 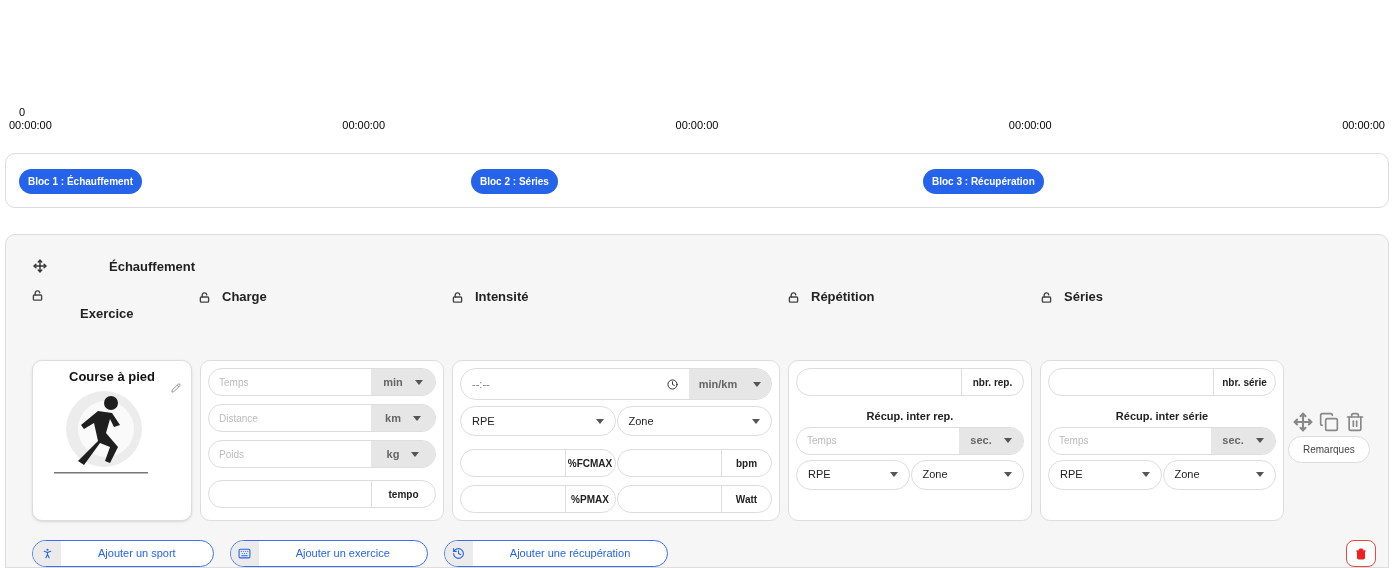 What do you see at coordinates (1328, 422) in the screenshot?
I see `copy-icon` at bounding box center [1328, 422].